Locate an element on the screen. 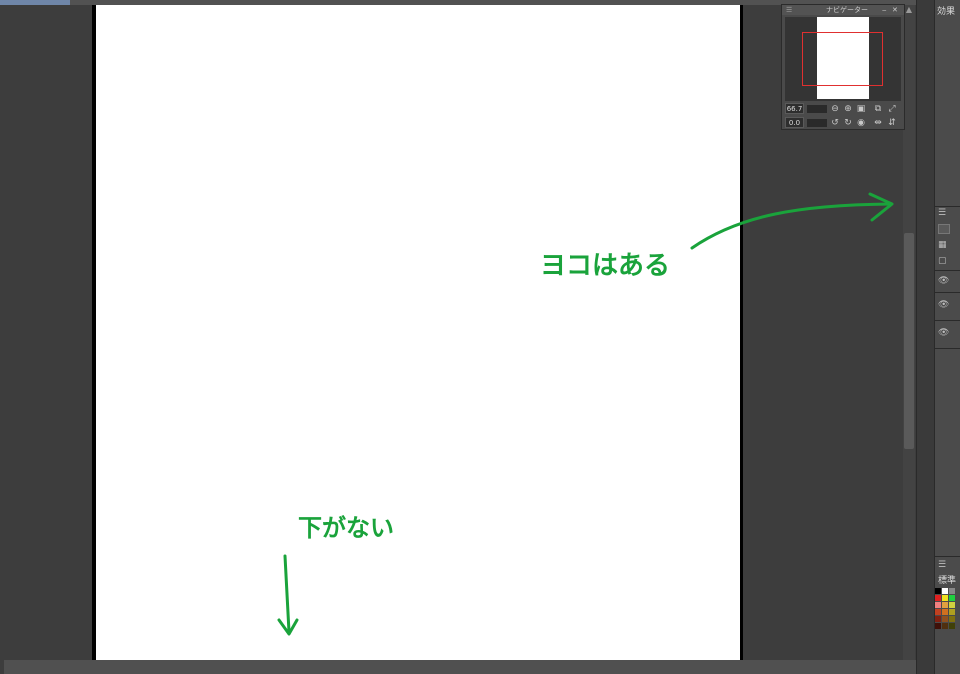  zoom-slider is located at coordinates (817, 109).